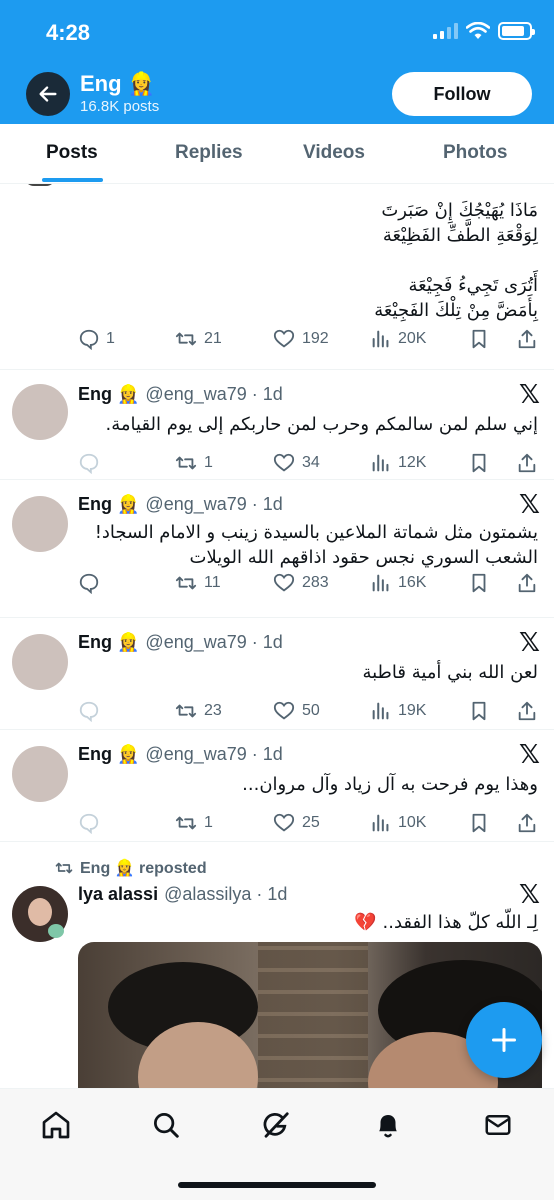 The height and width of the screenshot is (1200, 554). What do you see at coordinates (456, 310) in the screenshot?
I see `post-line: بِأَمَضَّ مِنْ تِلْكَ الفَجِيْعَة` at bounding box center [456, 310].